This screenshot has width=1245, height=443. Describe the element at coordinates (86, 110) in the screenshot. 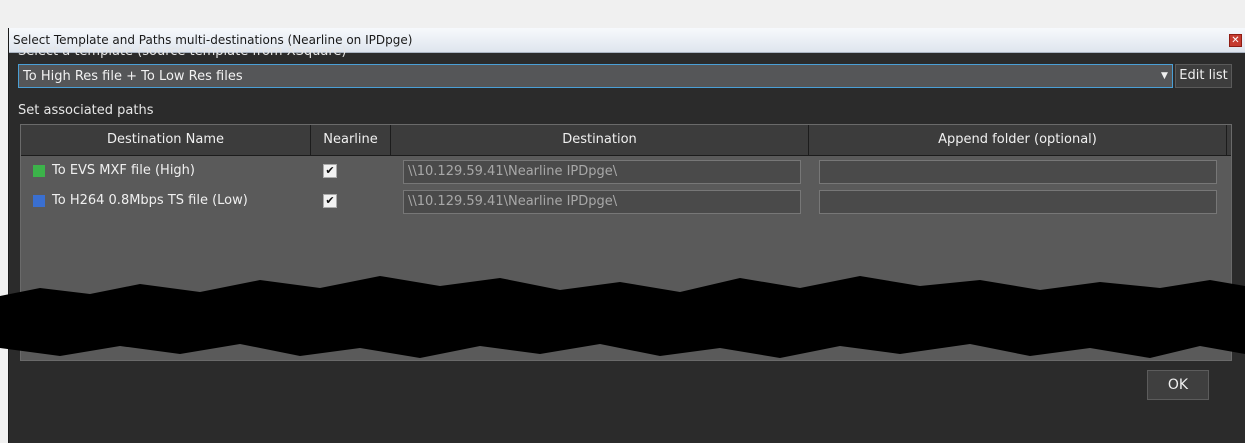

I see `paths-section-label: Set associated paths` at that location.